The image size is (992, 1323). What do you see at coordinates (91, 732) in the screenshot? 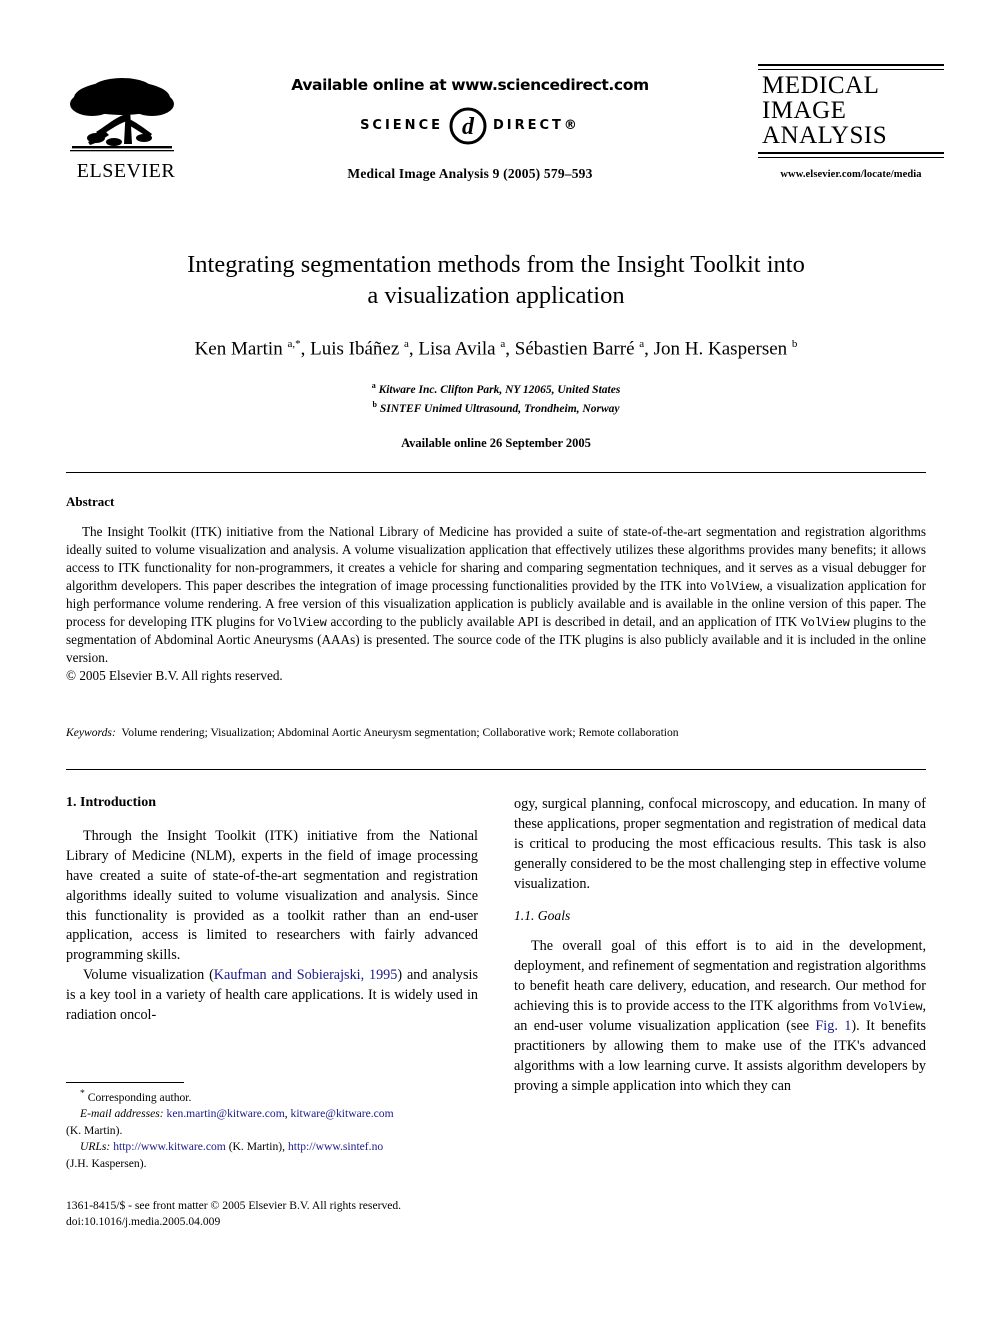
I see `keywords-label: Keywords:` at bounding box center [91, 732].